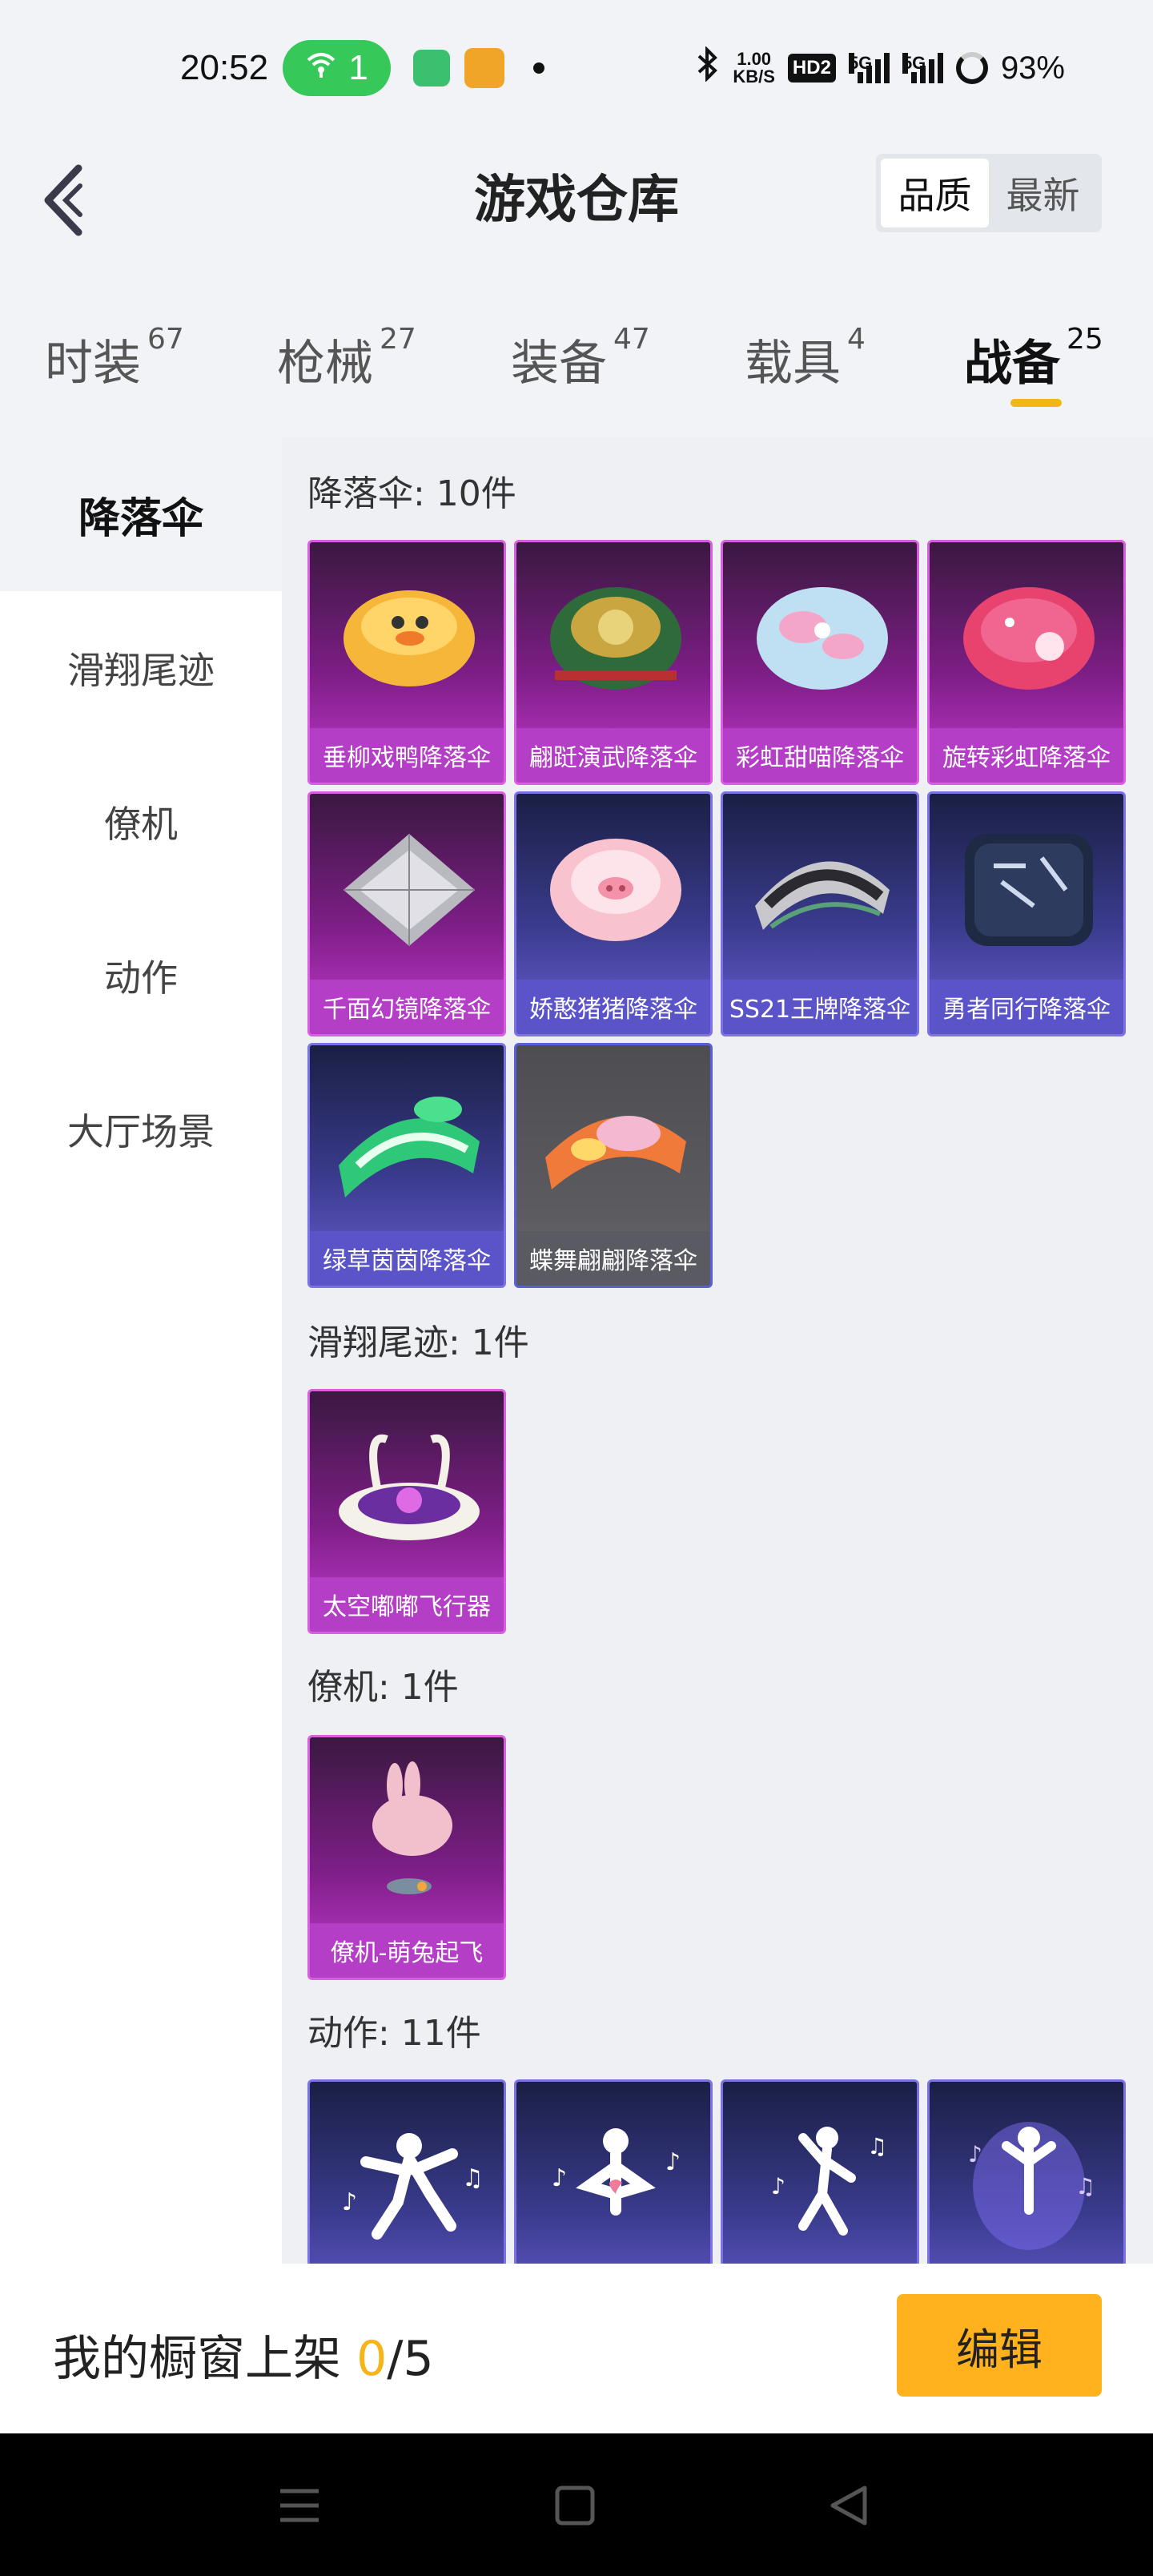 Image resolution: width=1153 pixels, height=2576 pixels. What do you see at coordinates (141, 1129) in the screenshot?
I see `sidebar-item-lobby-scene: 大厅场景` at bounding box center [141, 1129].